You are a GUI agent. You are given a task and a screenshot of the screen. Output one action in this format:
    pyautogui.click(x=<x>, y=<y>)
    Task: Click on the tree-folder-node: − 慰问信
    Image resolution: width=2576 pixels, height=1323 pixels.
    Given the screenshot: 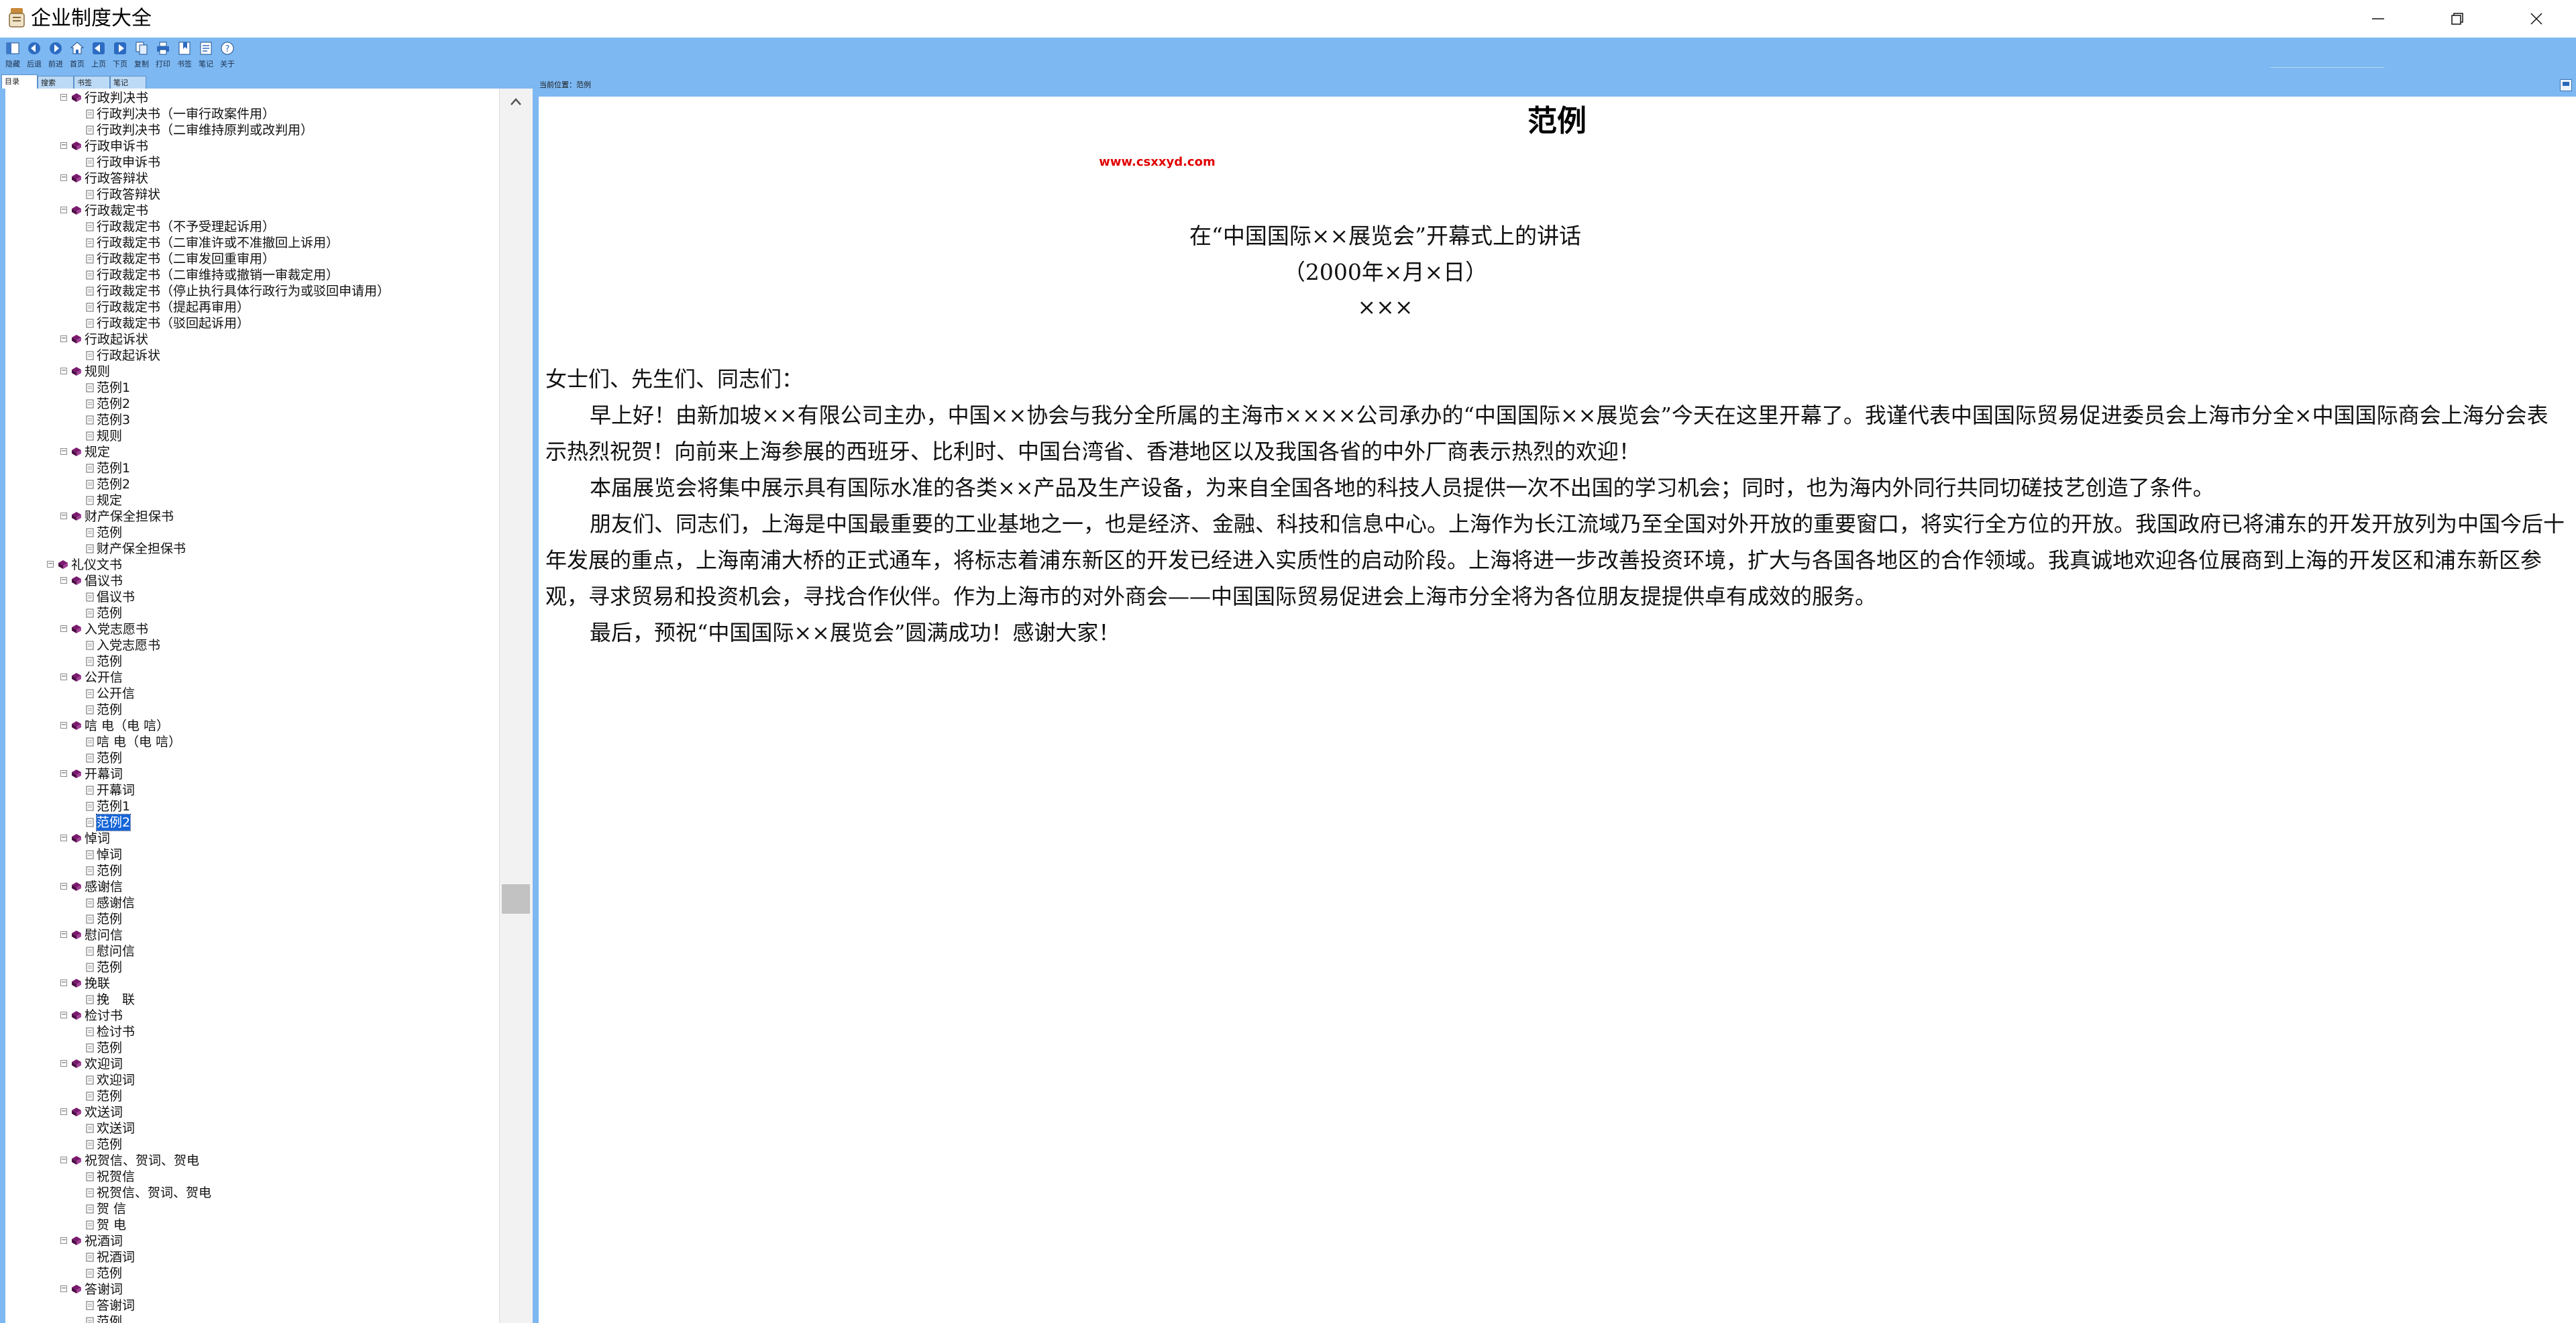 What is the action you would take?
    pyautogui.click(x=253, y=935)
    